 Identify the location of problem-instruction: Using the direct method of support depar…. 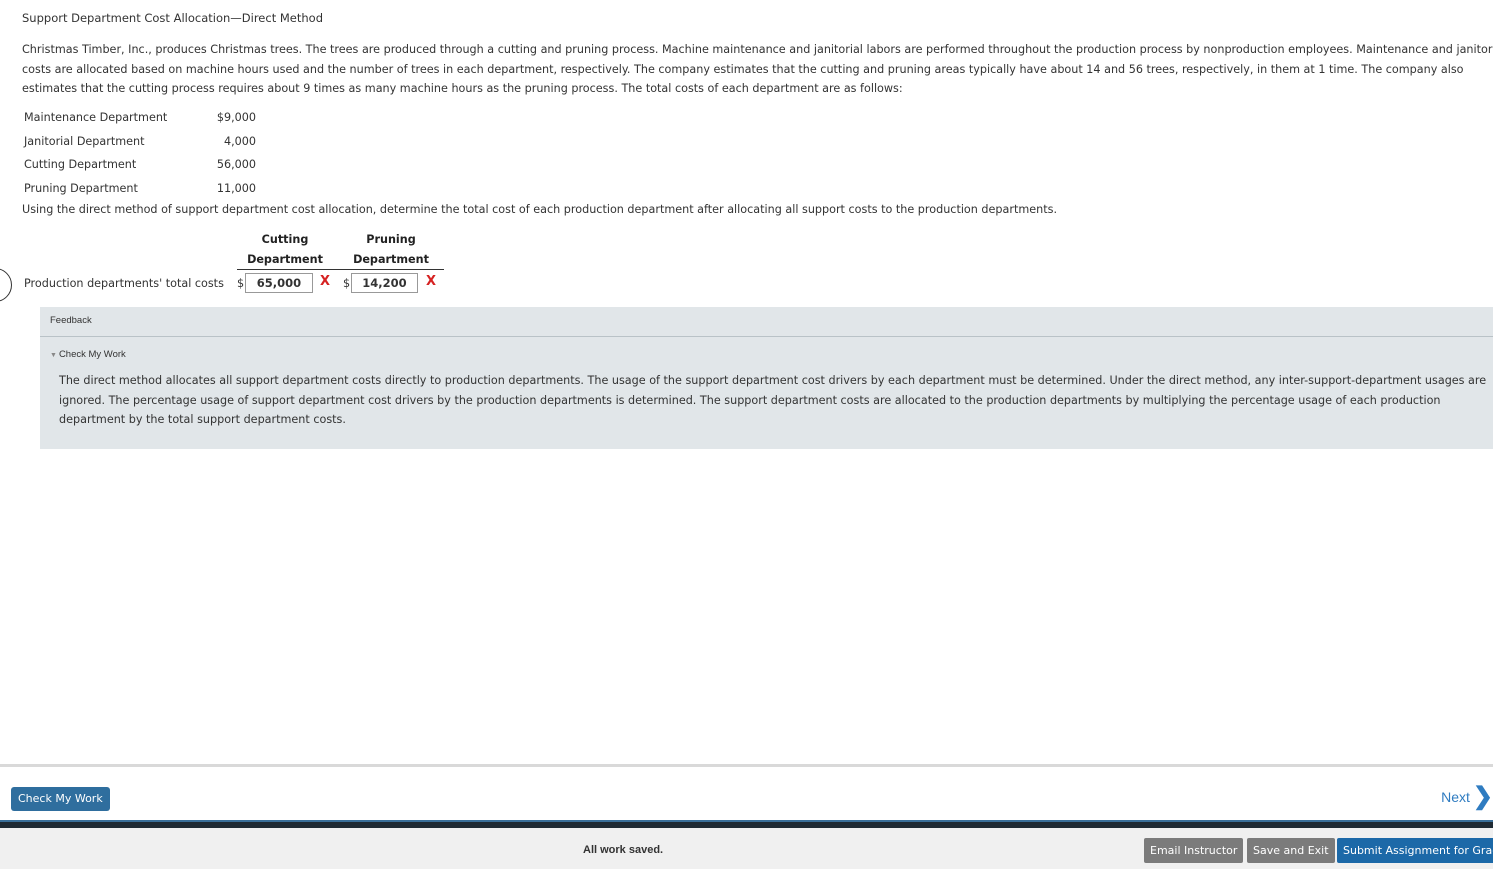
(539, 209).